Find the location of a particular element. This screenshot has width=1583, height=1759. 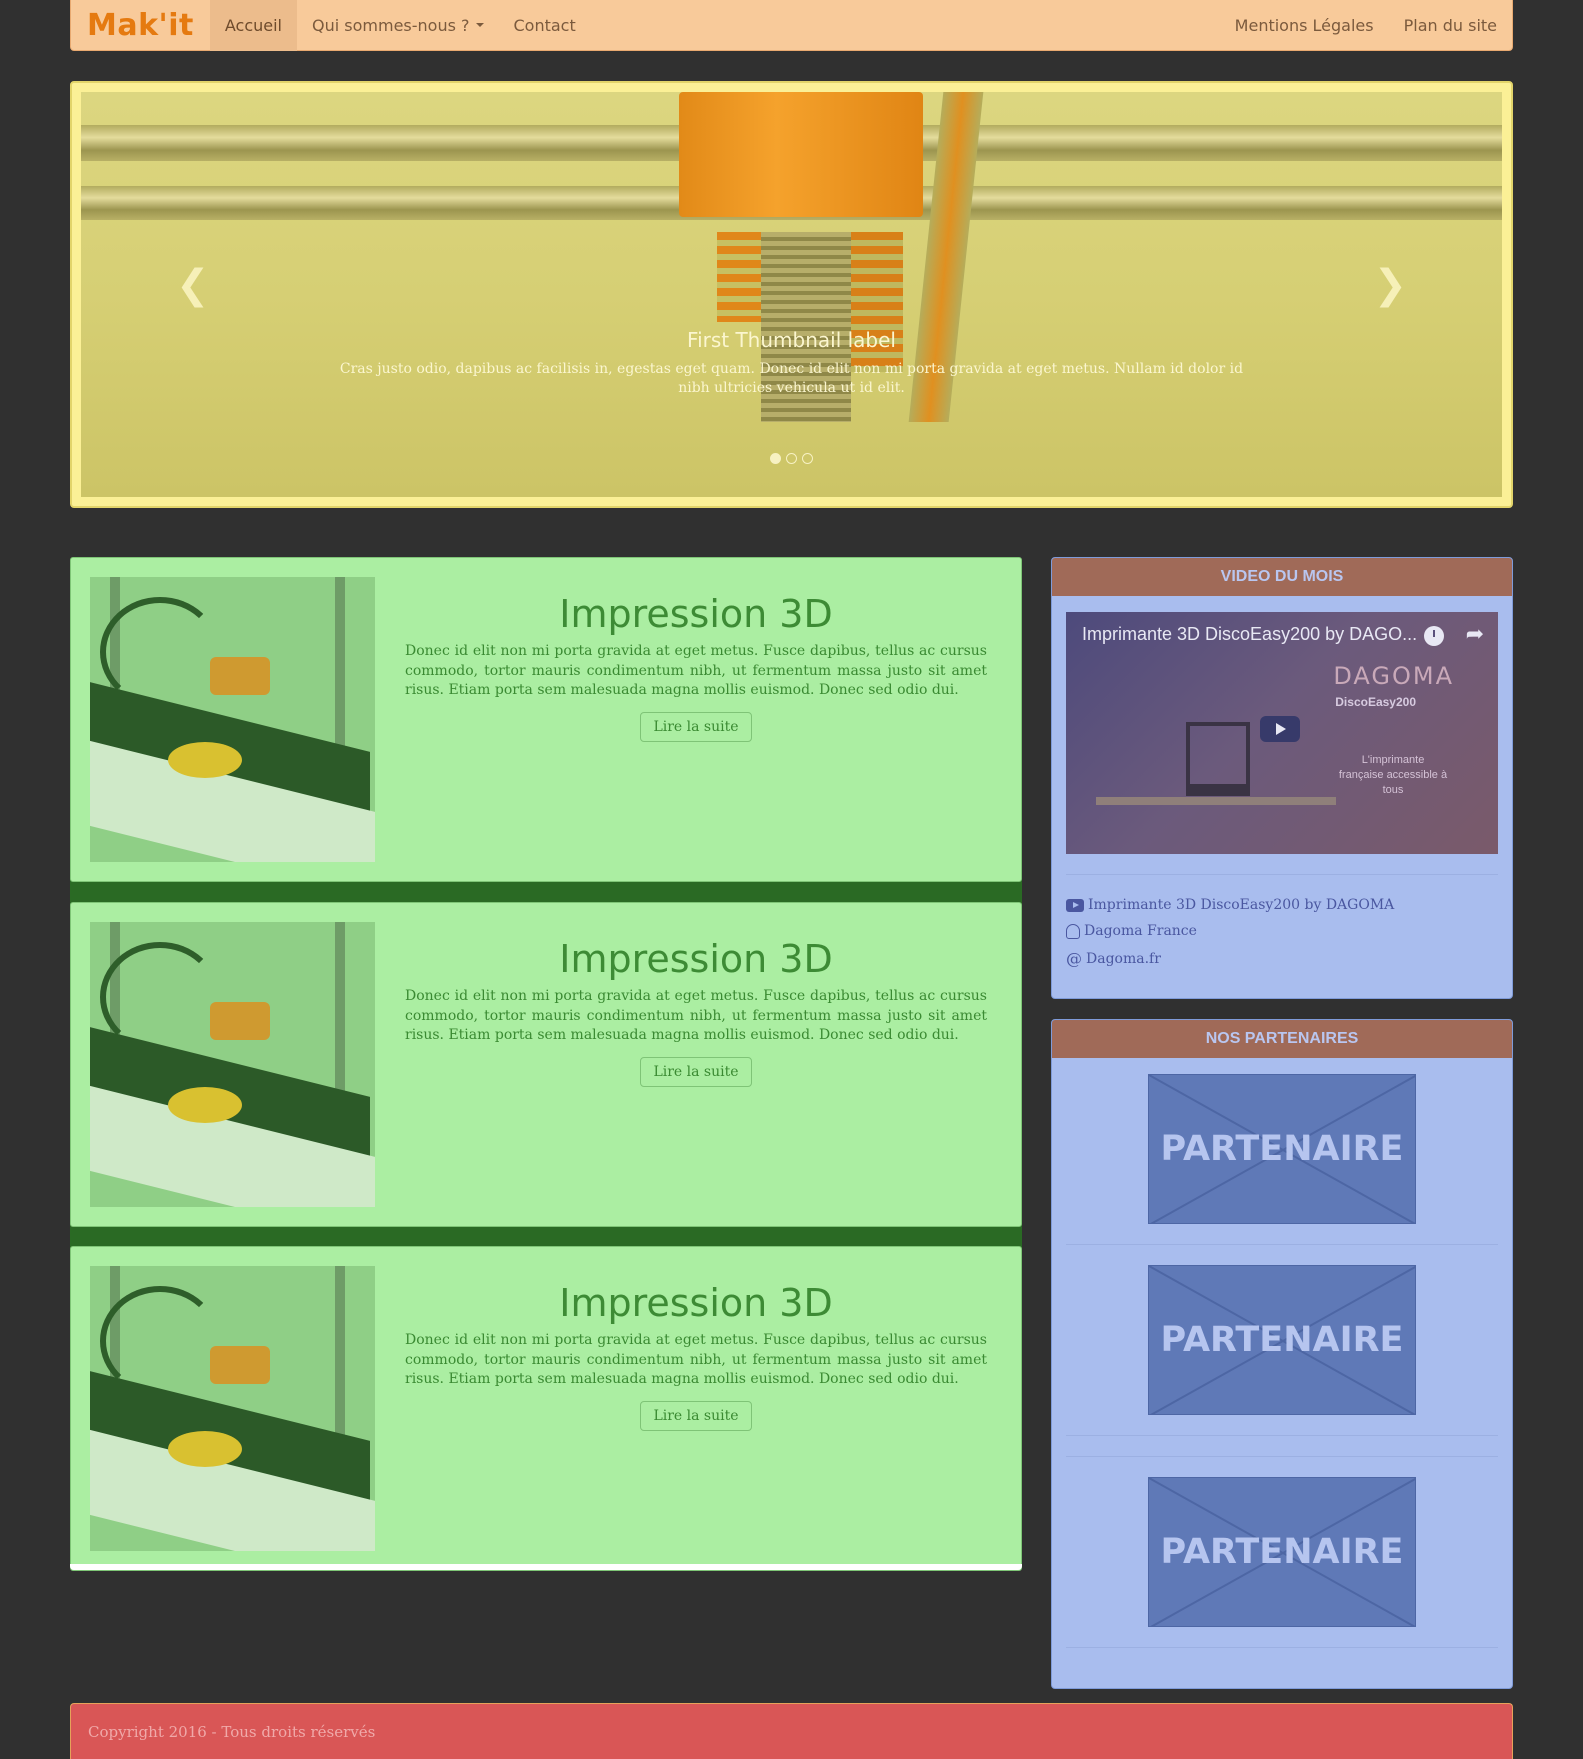

video-link-title-label: Imprimante 3D DiscoEasy200 by DAGOMA is located at coordinates (1241, 905).